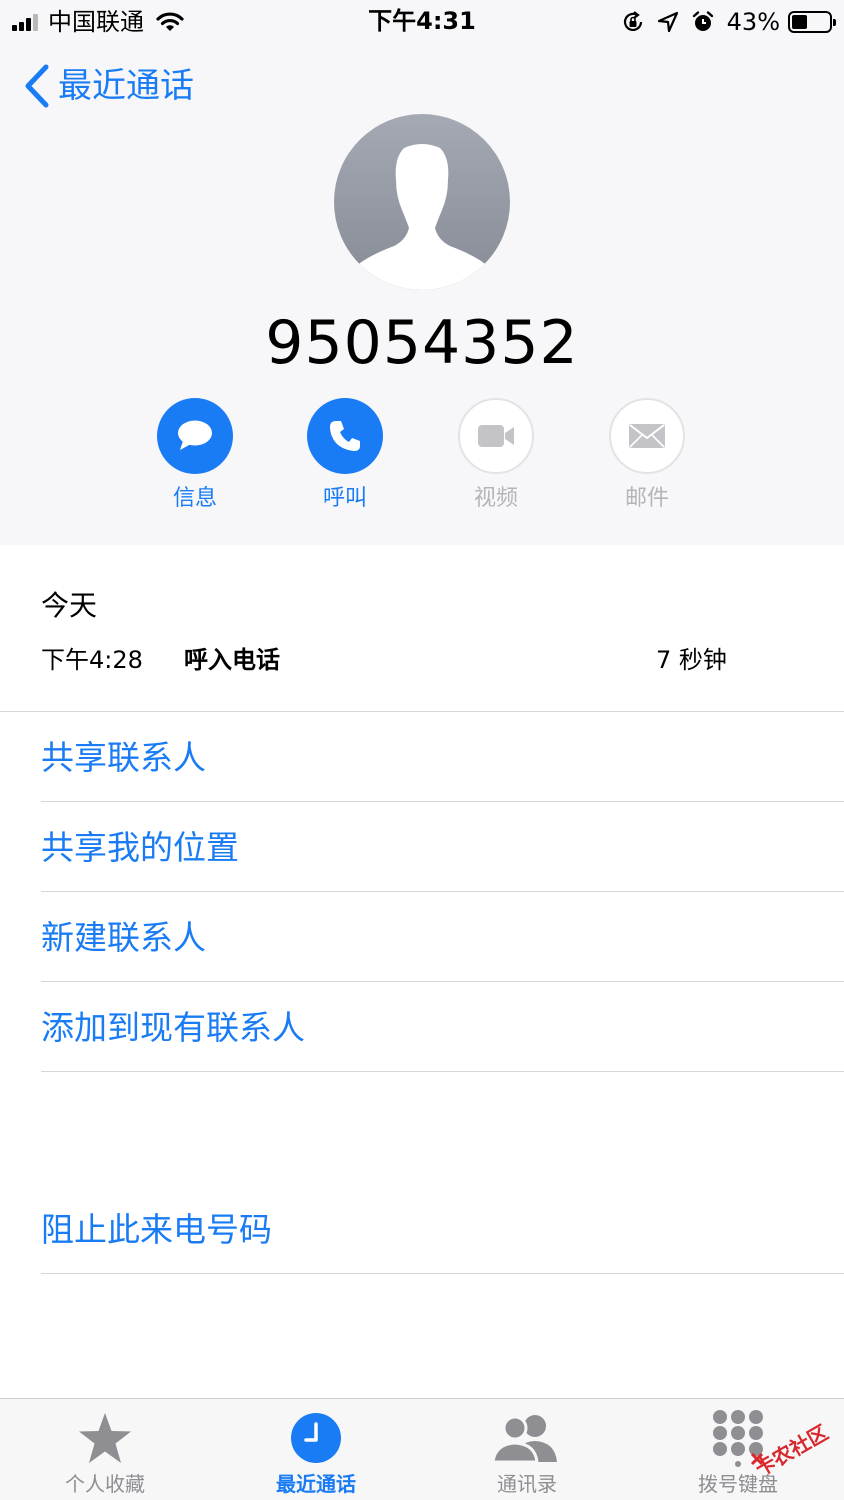  I want to click on video-camera-icon, so click(496, 436).